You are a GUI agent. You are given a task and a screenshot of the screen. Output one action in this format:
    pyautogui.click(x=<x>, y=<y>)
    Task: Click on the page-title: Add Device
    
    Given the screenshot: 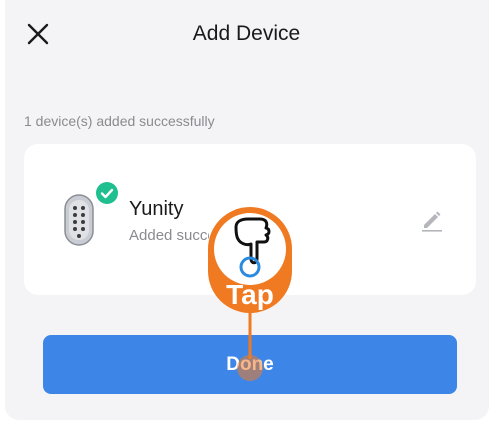 What is the action you would take?
    pyautogui.click(x=246, y=33)
    